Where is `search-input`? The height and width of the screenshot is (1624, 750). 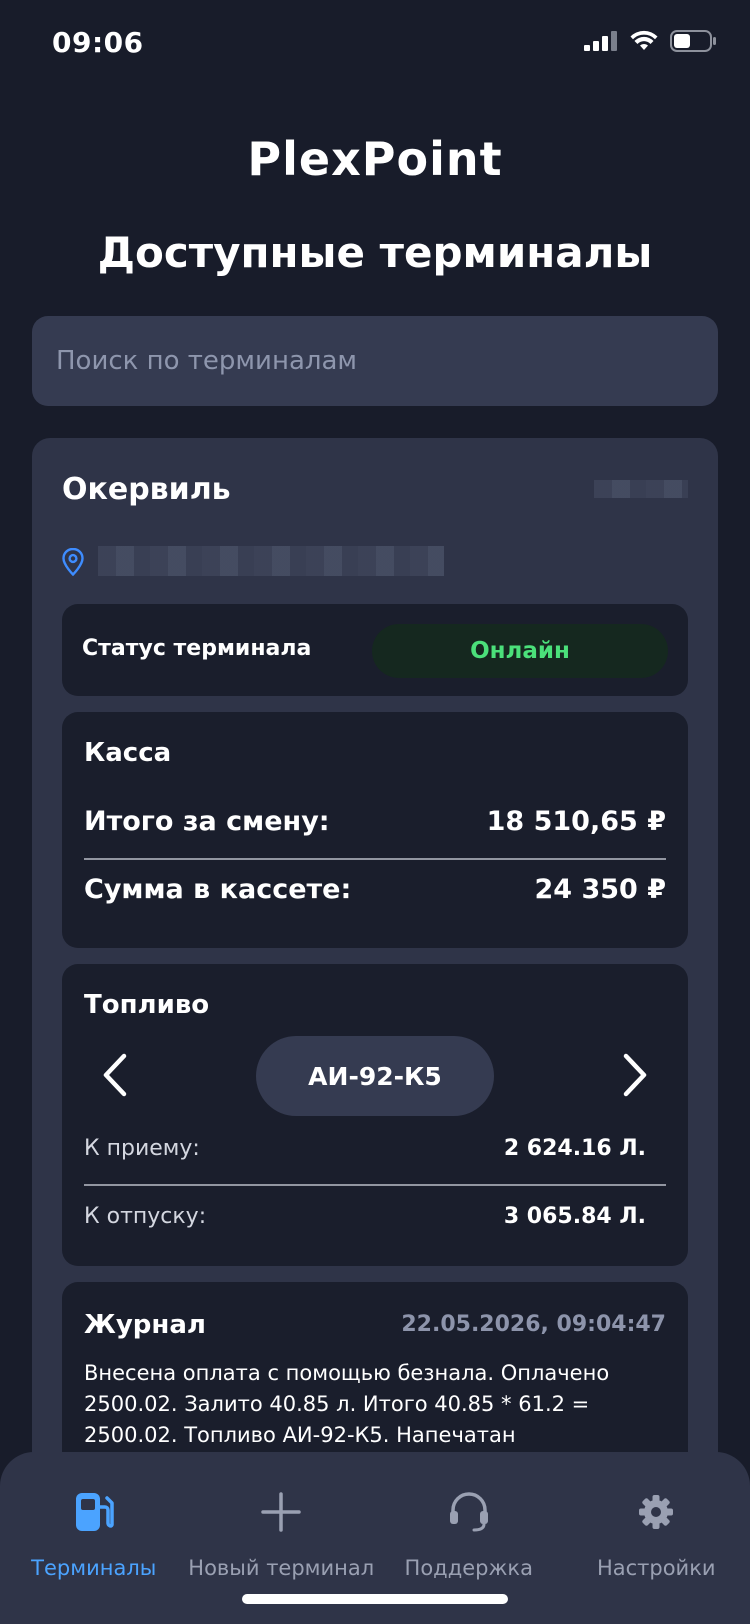
search-input is located at coordinates (375, 361).